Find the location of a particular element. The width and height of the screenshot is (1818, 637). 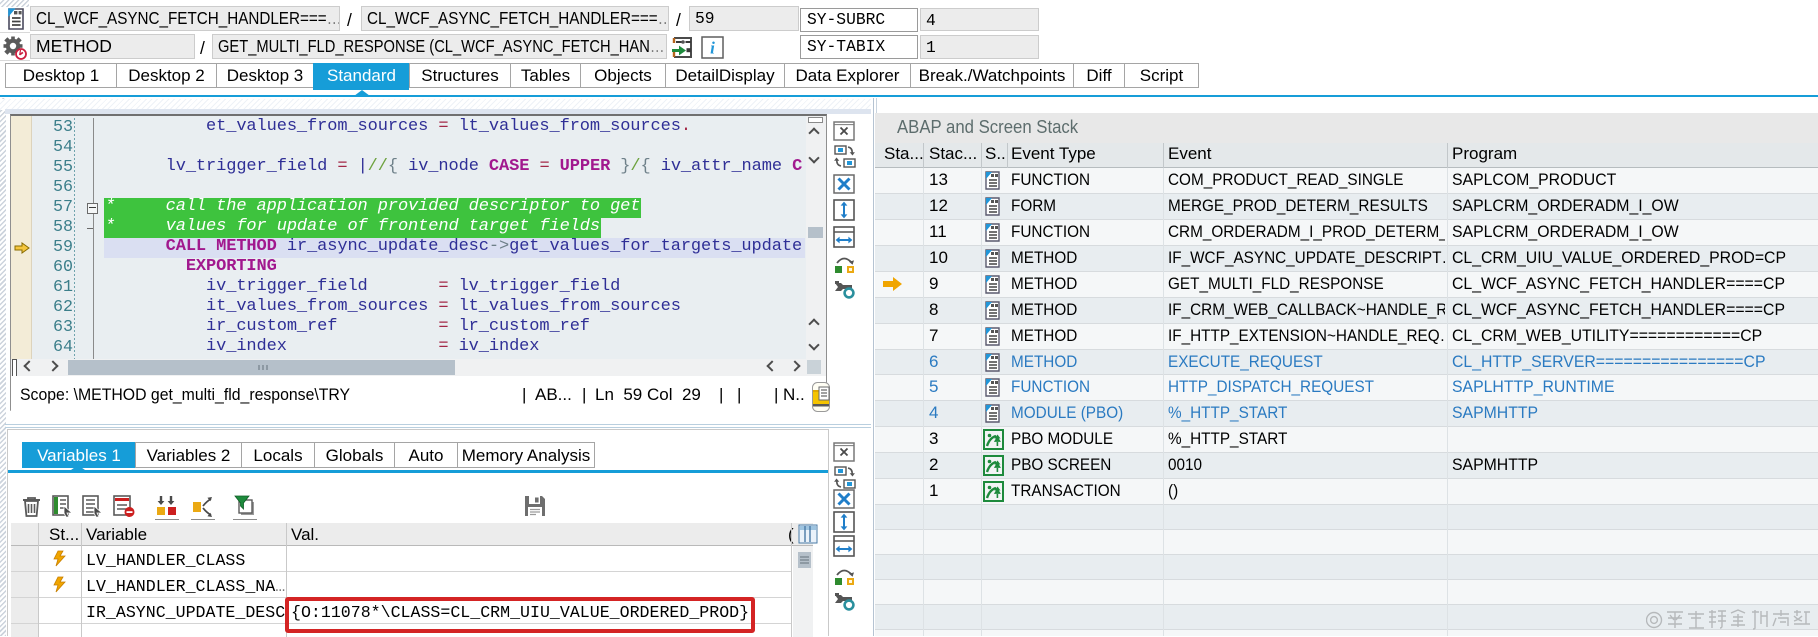

svg-text: i is located at coordinates (712, 48).